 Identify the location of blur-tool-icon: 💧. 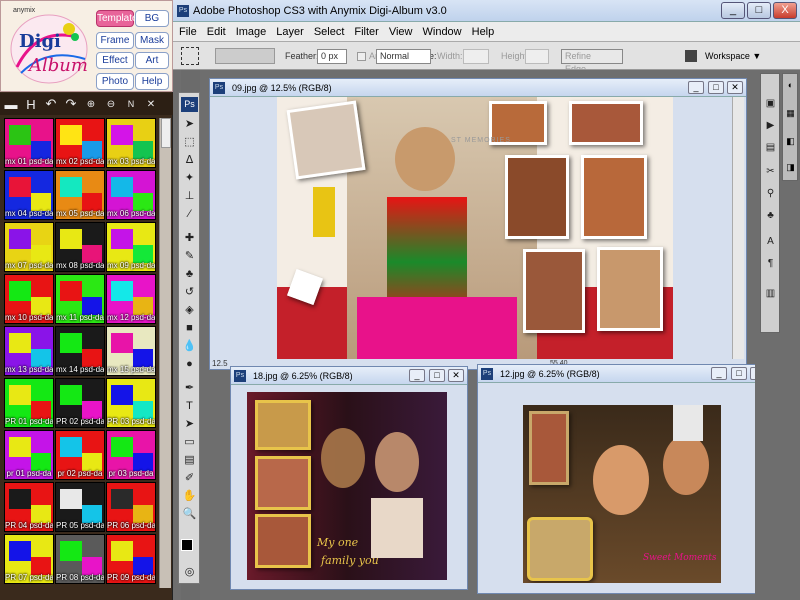
(189, 346).